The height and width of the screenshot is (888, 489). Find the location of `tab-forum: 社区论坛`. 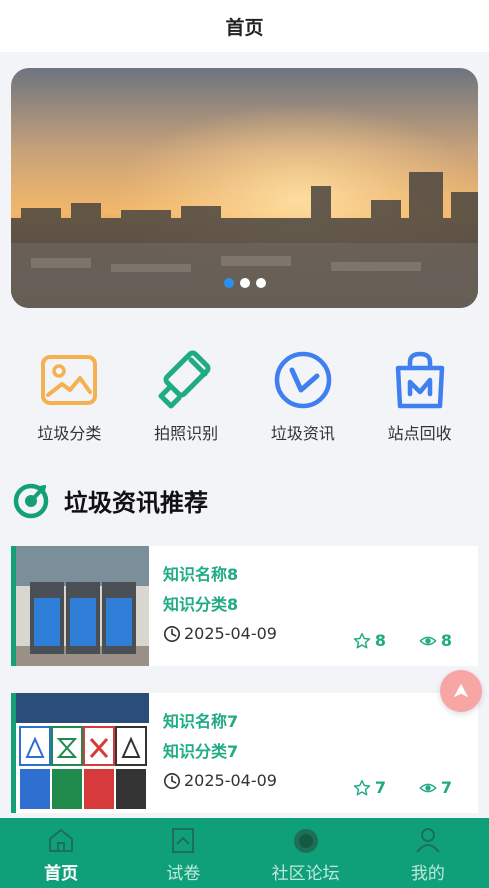

tab-forum: 社区论坛 is located at coordinates (306, 853).